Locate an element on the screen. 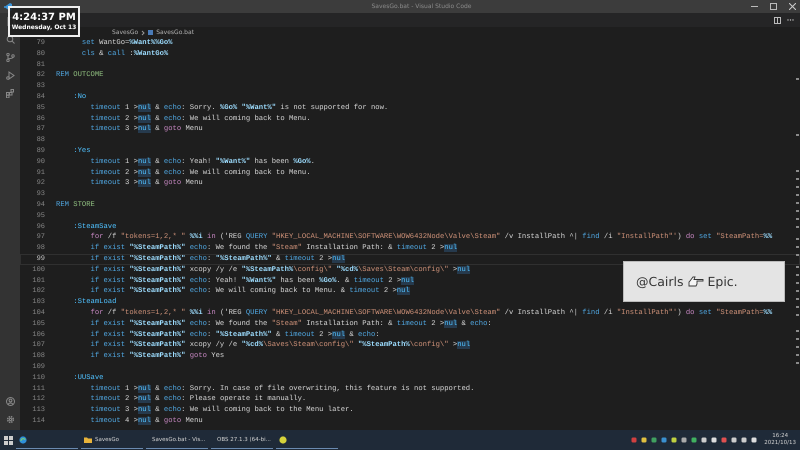 The image size is (800, 450). run-debug-icon is located at coordinates (10, 75).